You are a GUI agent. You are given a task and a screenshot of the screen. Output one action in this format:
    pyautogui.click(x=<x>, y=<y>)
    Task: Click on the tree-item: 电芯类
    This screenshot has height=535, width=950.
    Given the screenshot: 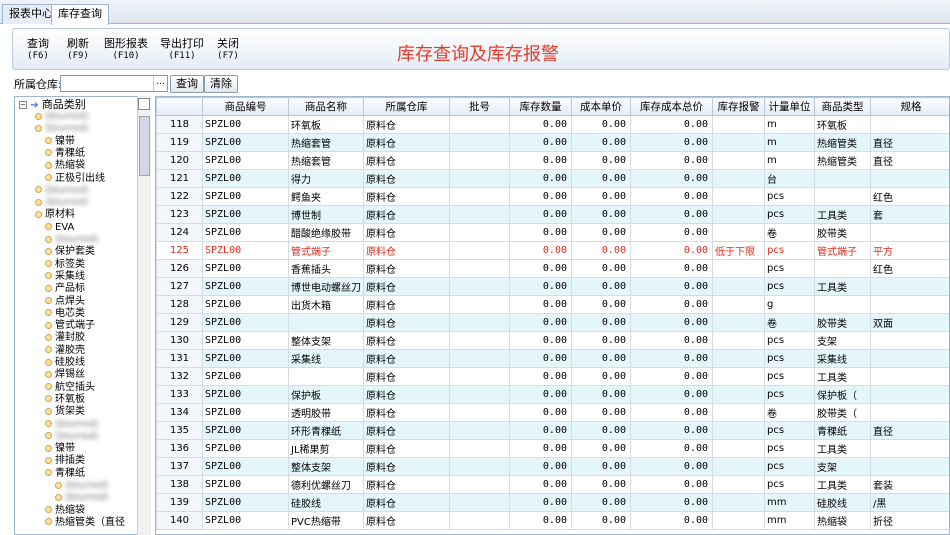 What is the action you would take?
    pyautogui.click(x=65, y=314)
    